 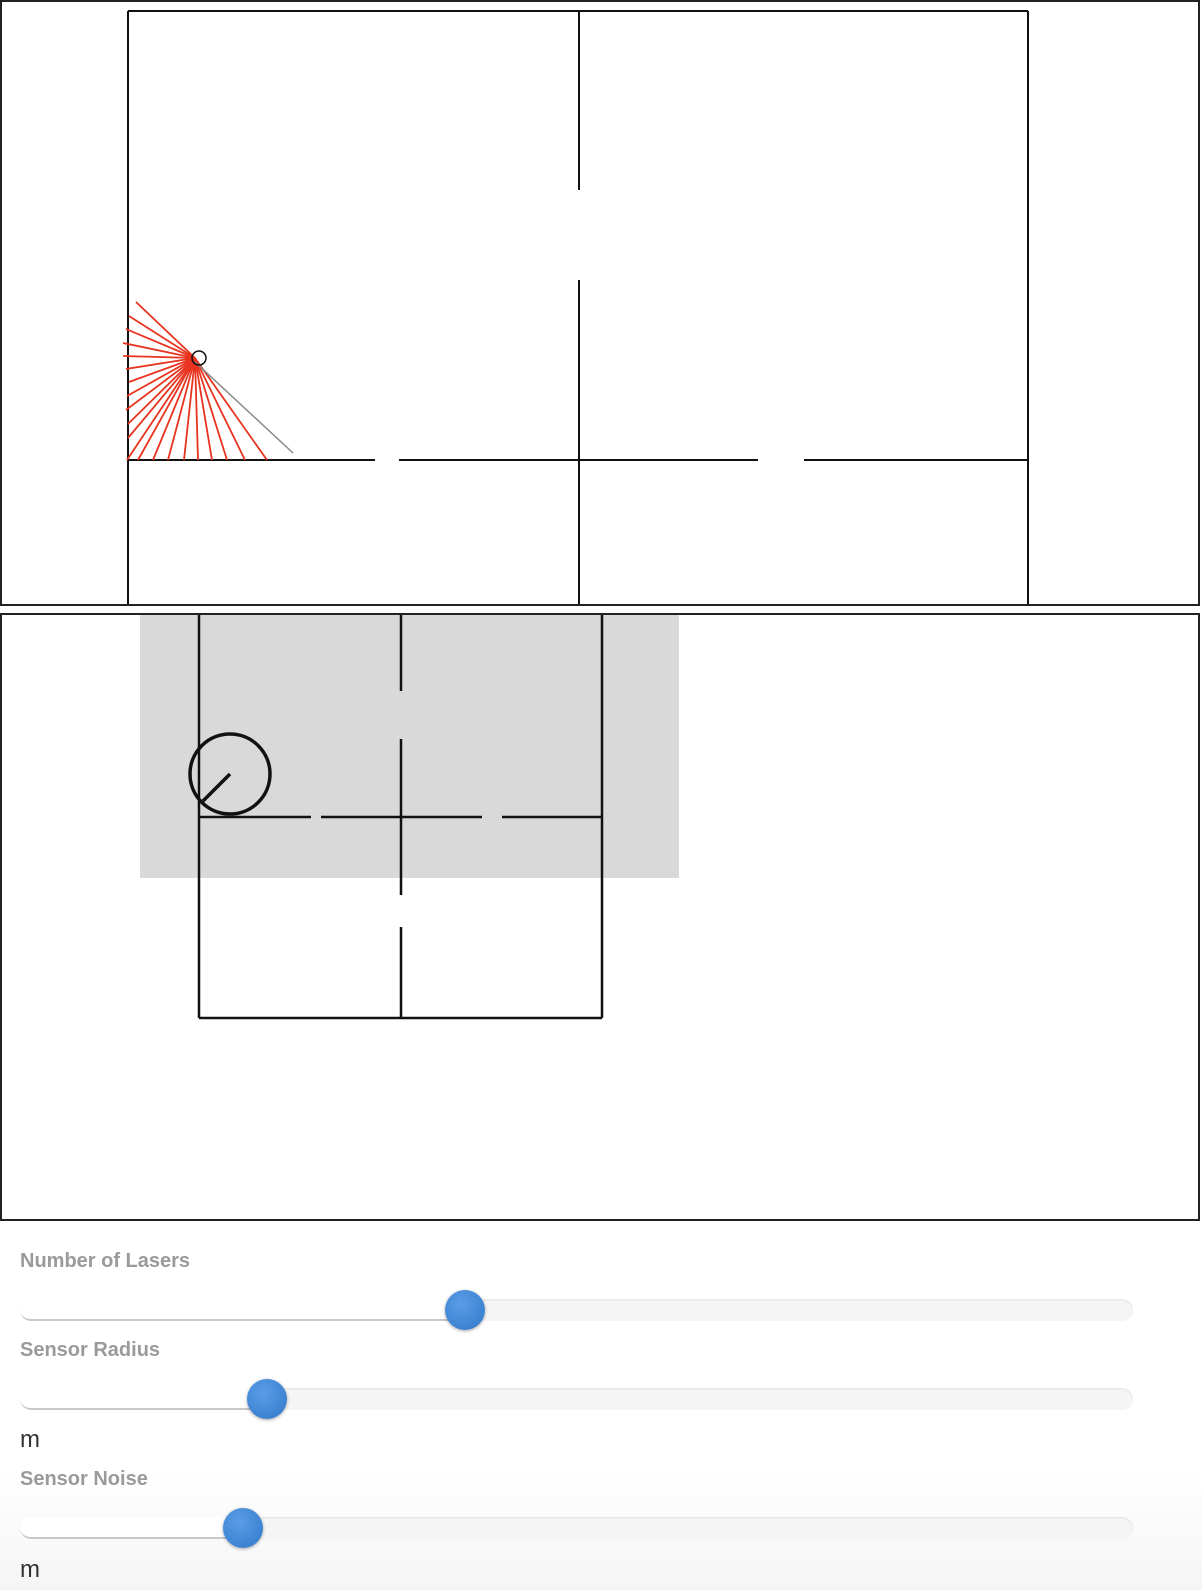 I want to click on radius-slider-handle, so click(x=267, y=1399).